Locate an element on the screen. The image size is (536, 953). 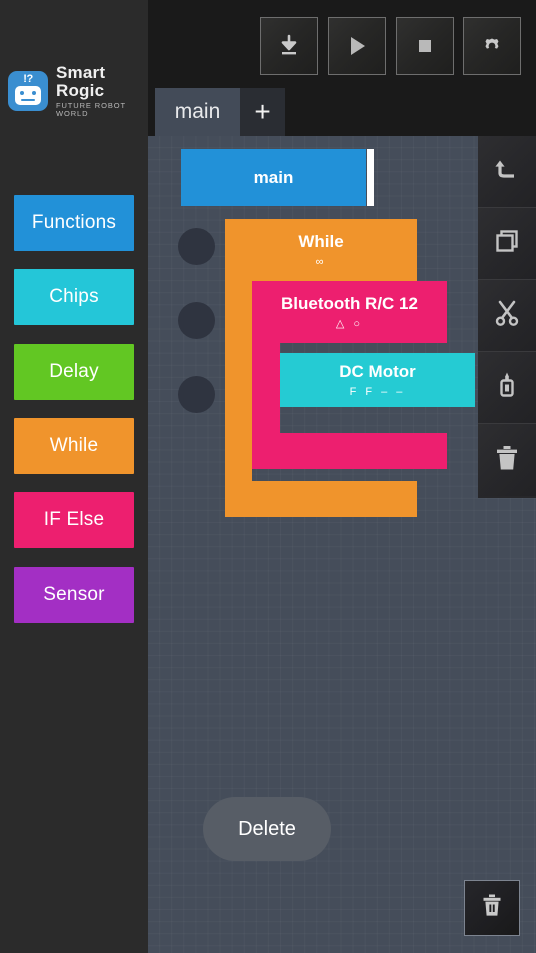
palette-item-label: Functions is located at coordinates (74, 222).